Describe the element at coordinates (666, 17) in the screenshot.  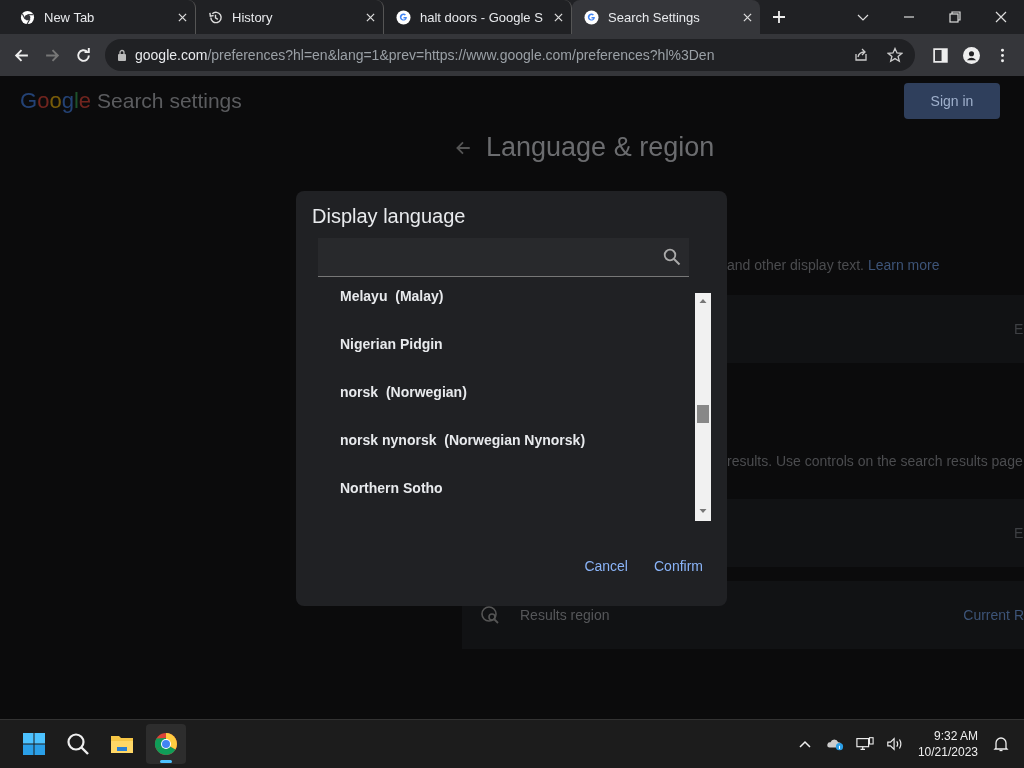
I see `browser-tab: Search Settings` at that location.